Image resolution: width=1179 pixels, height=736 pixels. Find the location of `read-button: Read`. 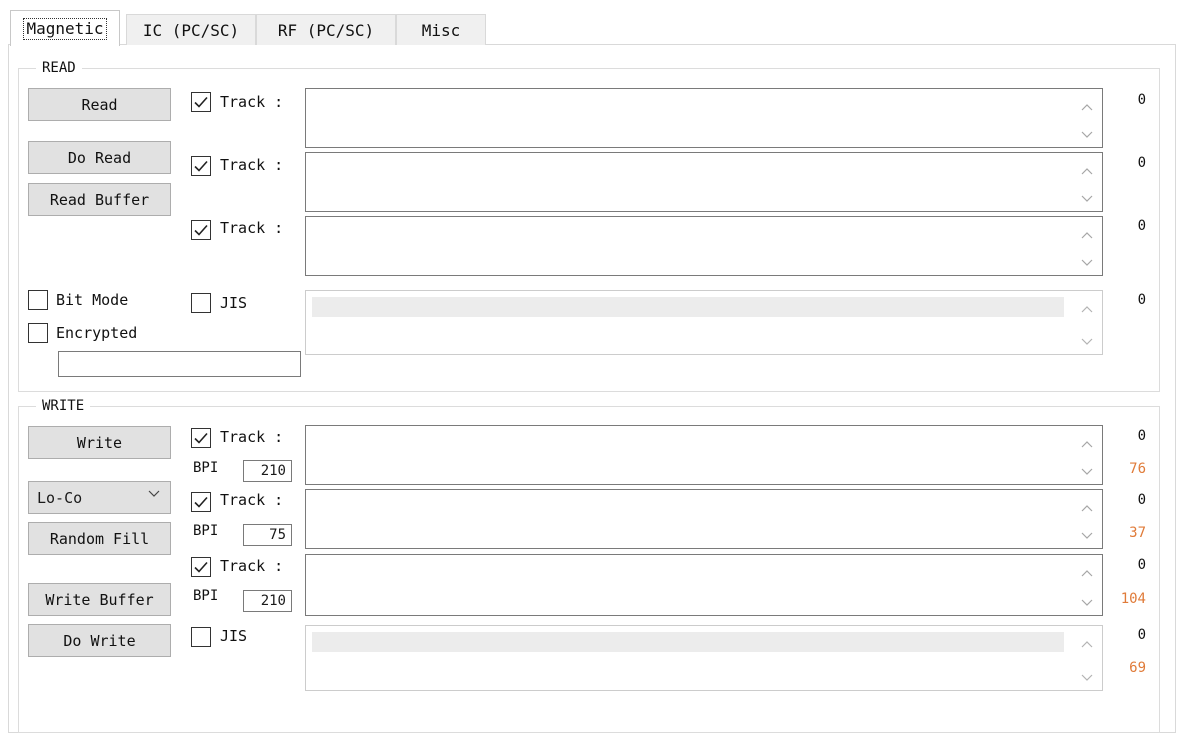

read-button: Read is located at coordinates (99, 104).